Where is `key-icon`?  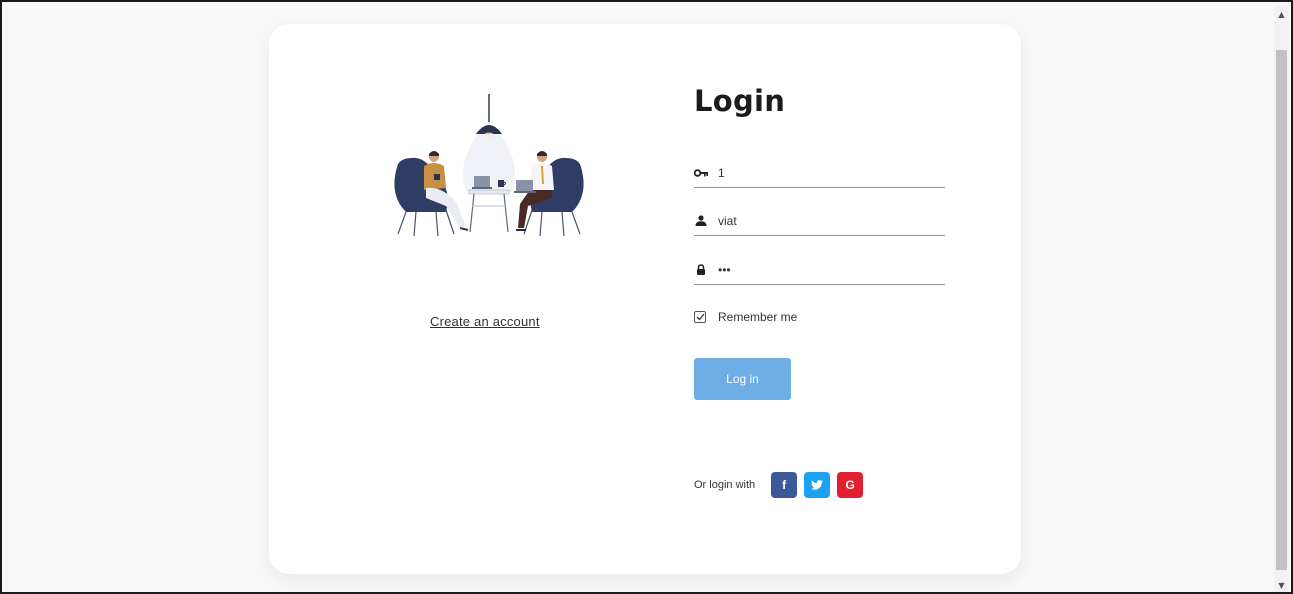
key-icon is located at coordinates (701, 173).